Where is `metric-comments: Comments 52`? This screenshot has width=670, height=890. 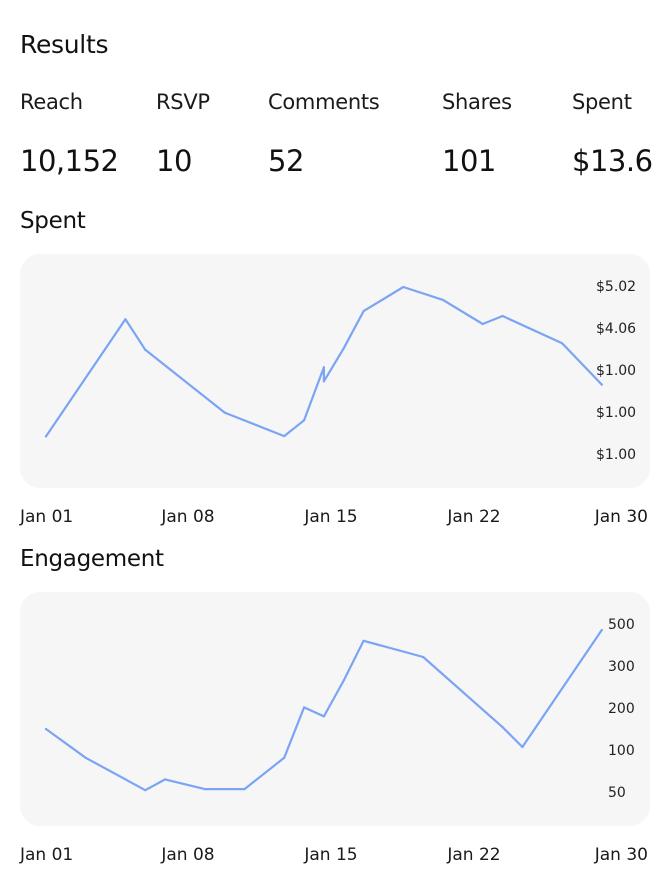
metric-comments: Comments 52 is located at coordinates (324, 134).